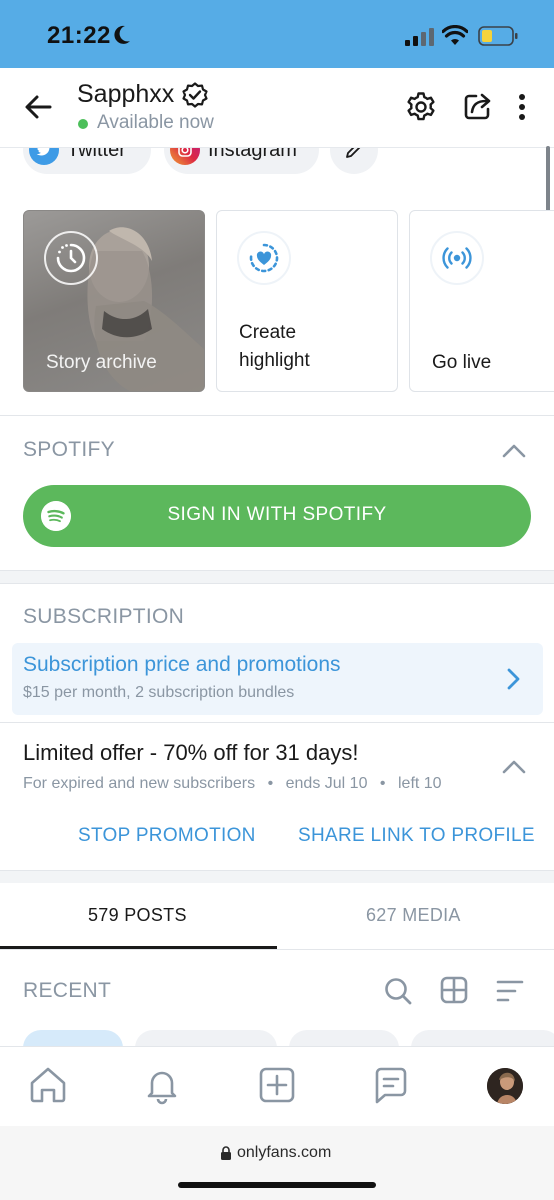 The width and height of the screenshot is (554, 1200). I want to click on history-icon, so click(71, 258).